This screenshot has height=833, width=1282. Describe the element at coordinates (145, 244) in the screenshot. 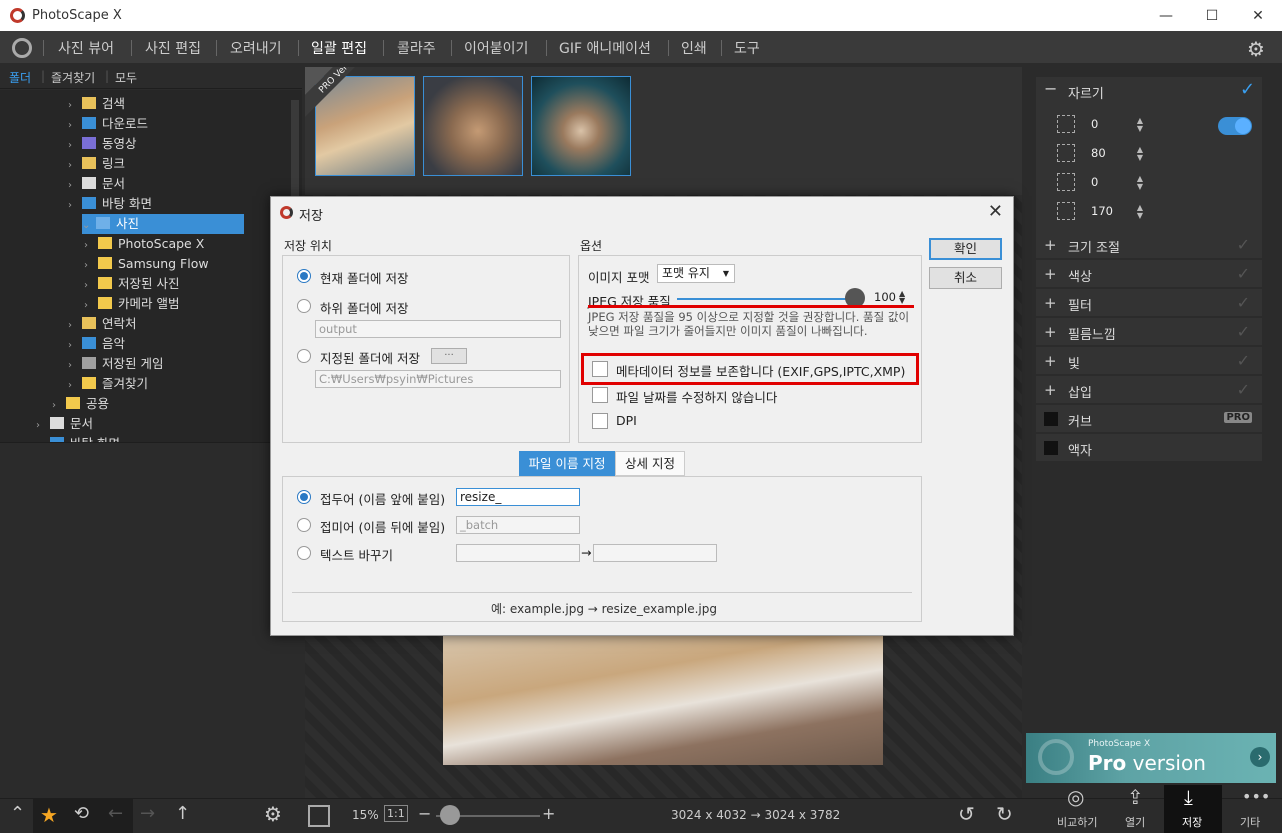

I see `tree-item: › PhotoScape X` at that location.